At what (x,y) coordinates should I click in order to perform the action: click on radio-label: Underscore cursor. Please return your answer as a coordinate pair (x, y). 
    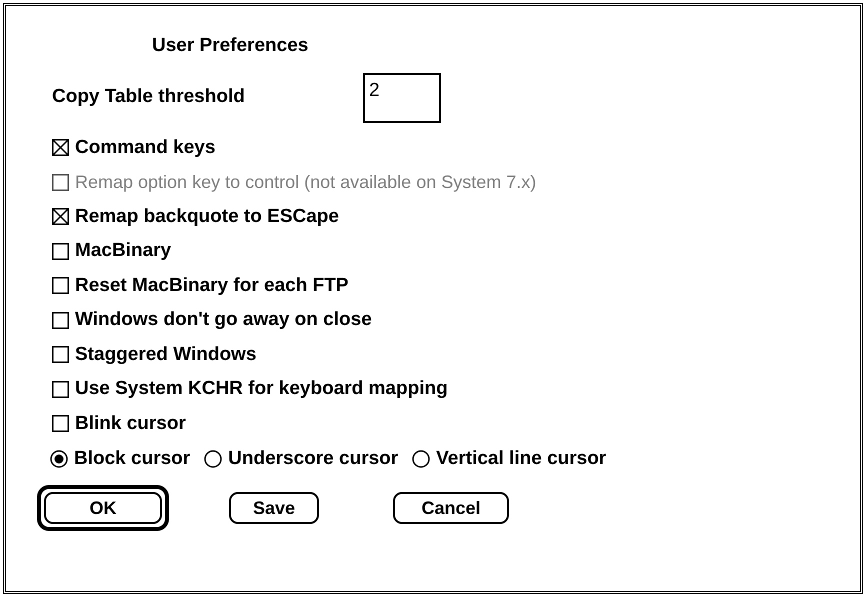
    Looking at the image, I should click on (313, 458).